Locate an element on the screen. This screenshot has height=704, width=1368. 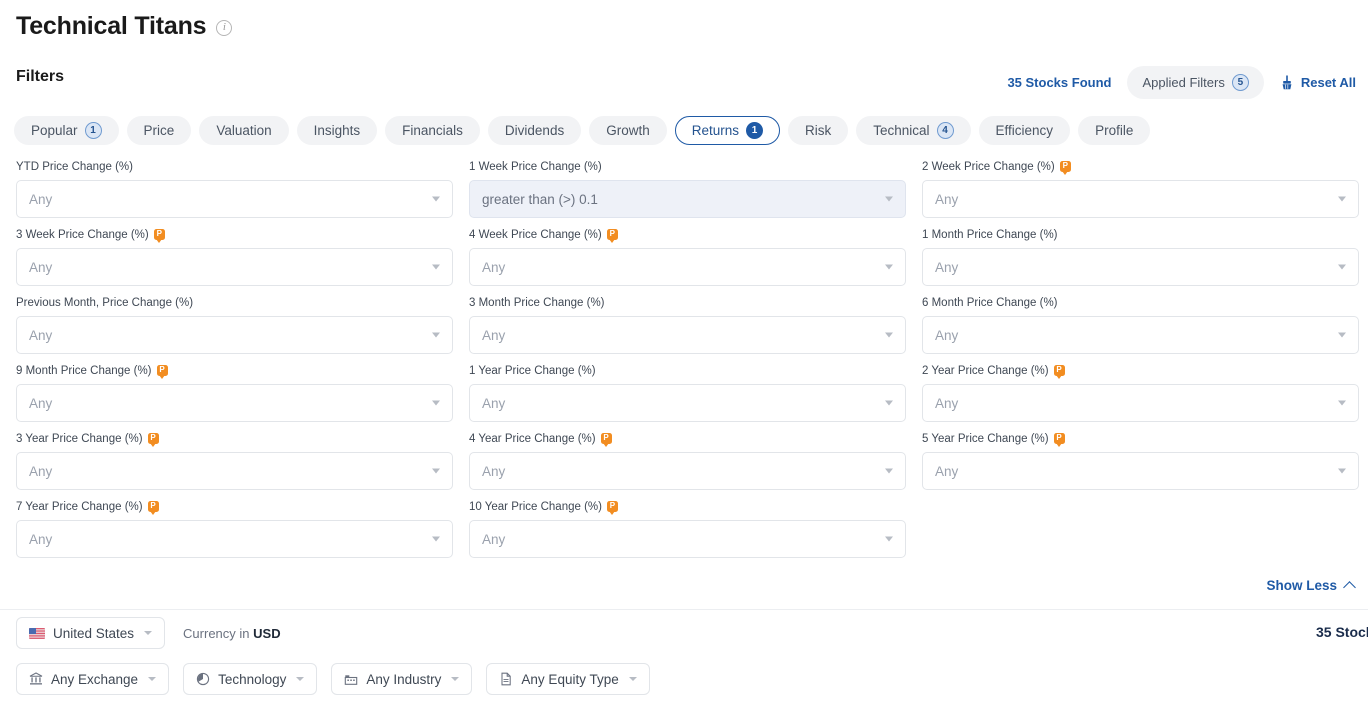
filter-field: 2 Year Price Change (%) P Any is located at coordinates (1140, 398).